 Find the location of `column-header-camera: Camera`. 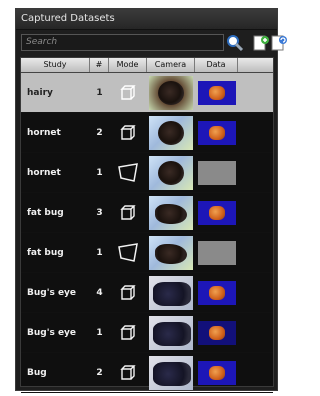

column-header-camera: Camera is located at coordinates (171, 65).